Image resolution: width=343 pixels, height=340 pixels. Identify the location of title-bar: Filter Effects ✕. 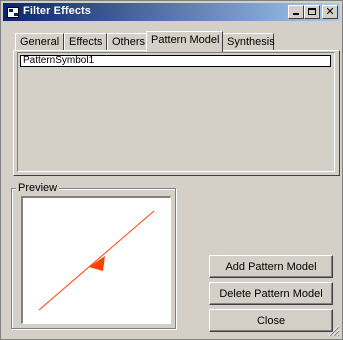
(171, 12).